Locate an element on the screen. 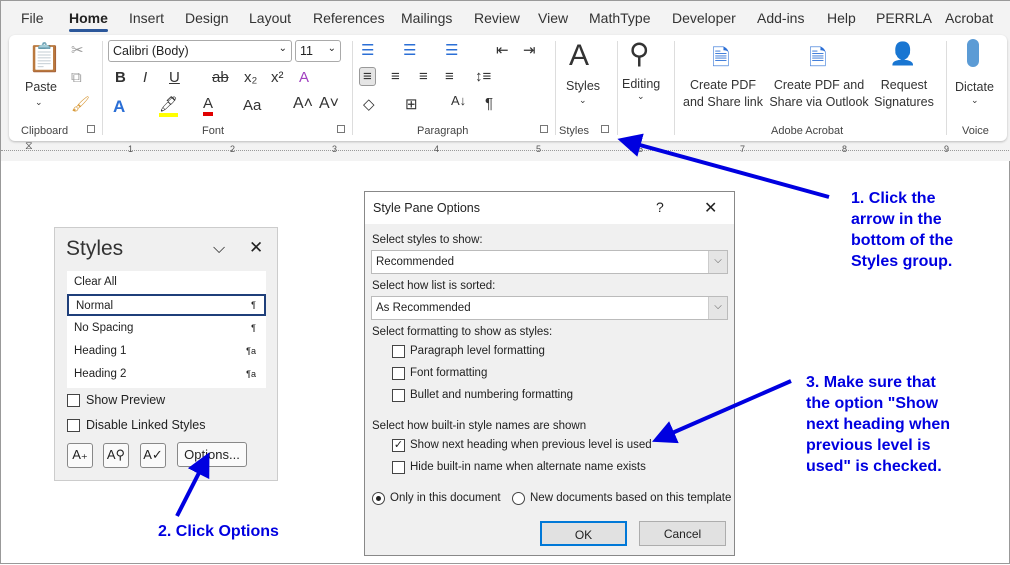 This screenshot has height=565, width=1010. arrow-to-options-button is located at coordinates (192, 484).